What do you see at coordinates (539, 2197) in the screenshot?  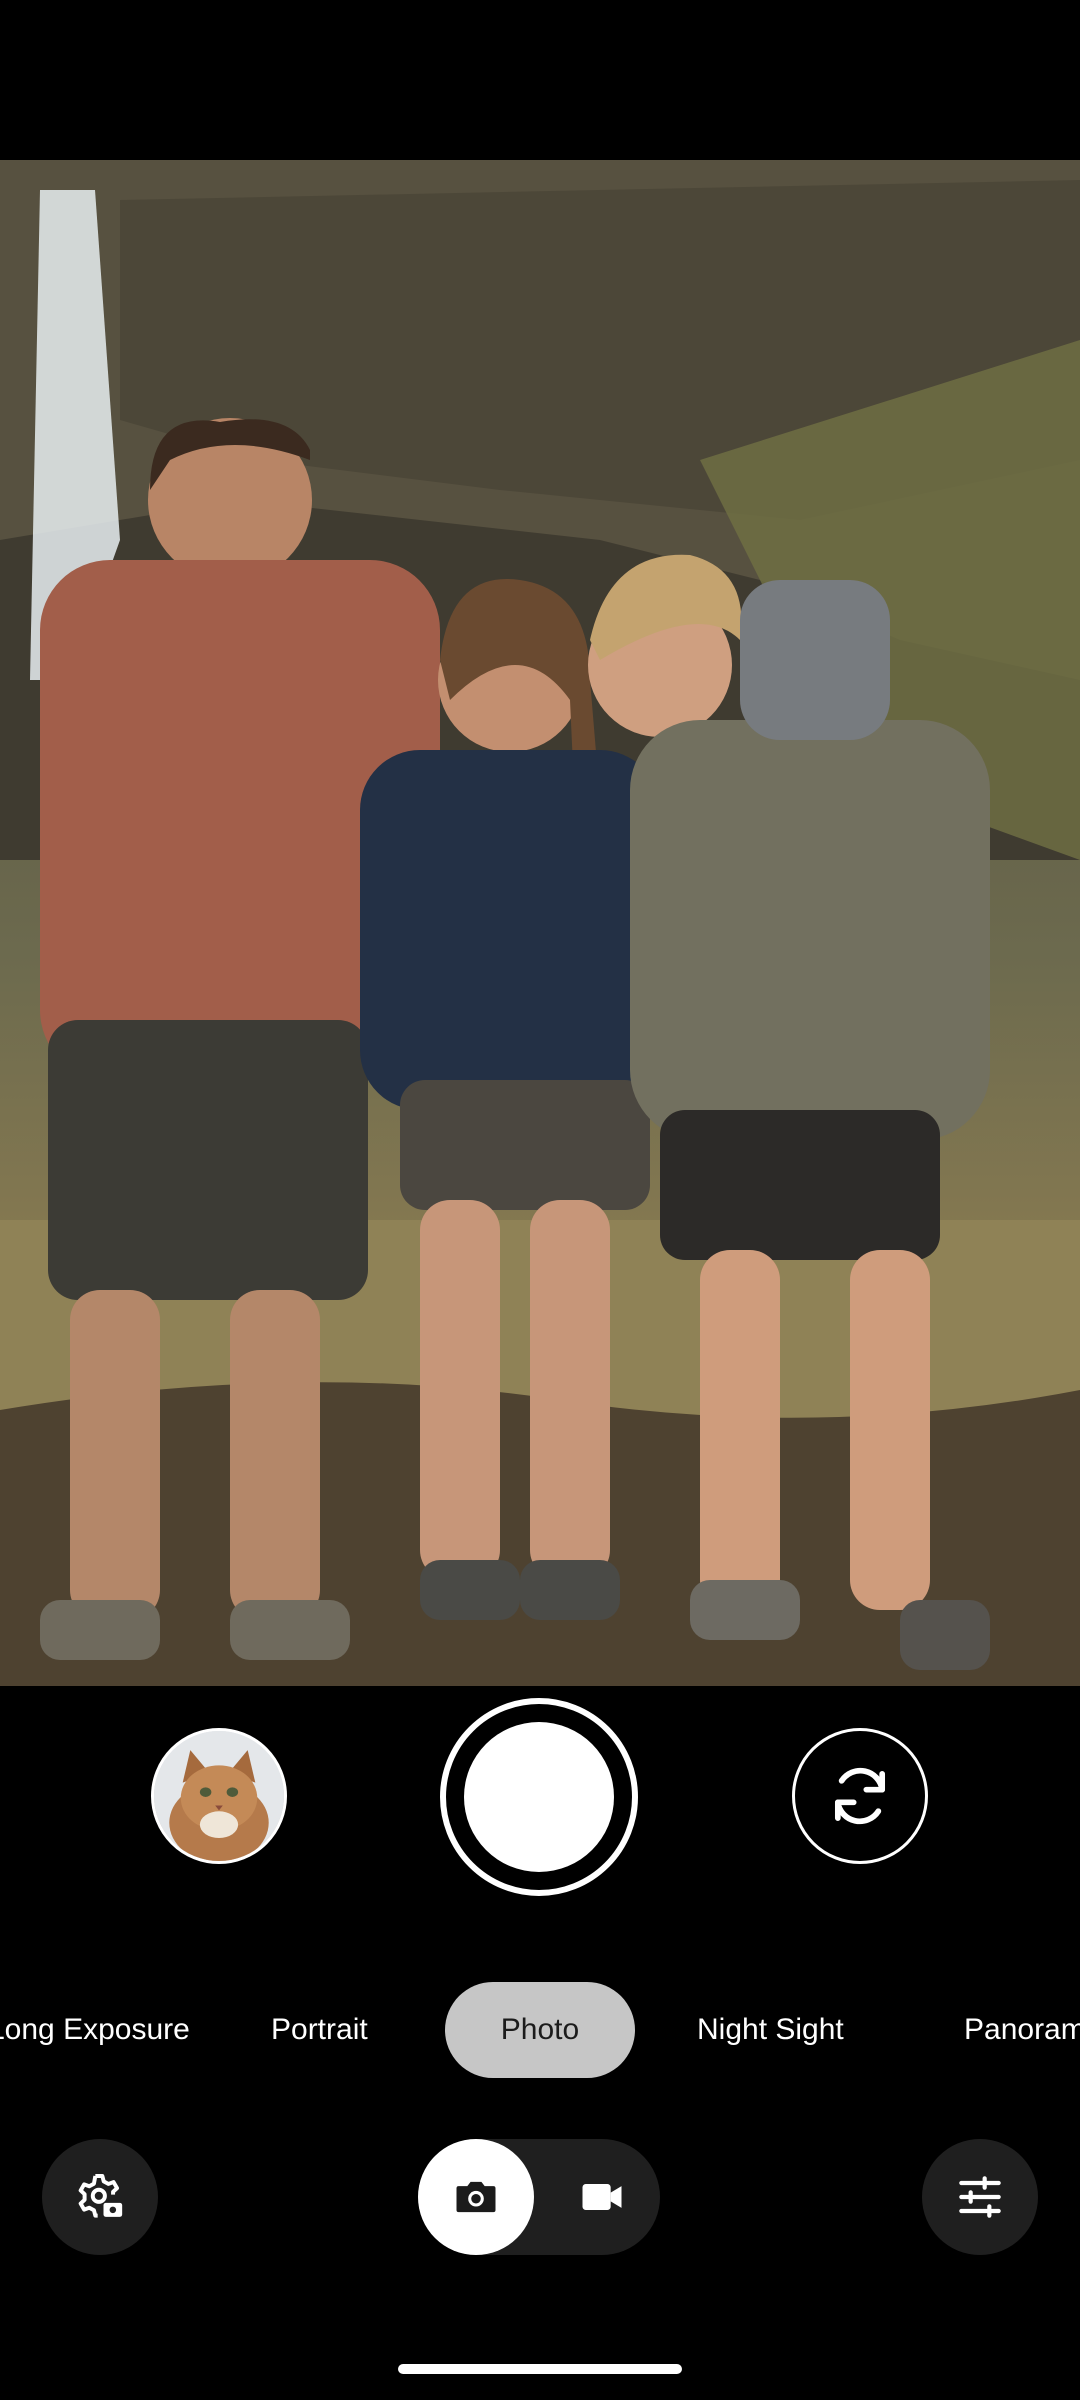 I see `photo-video-switch` at bounding box center [539, 2197].